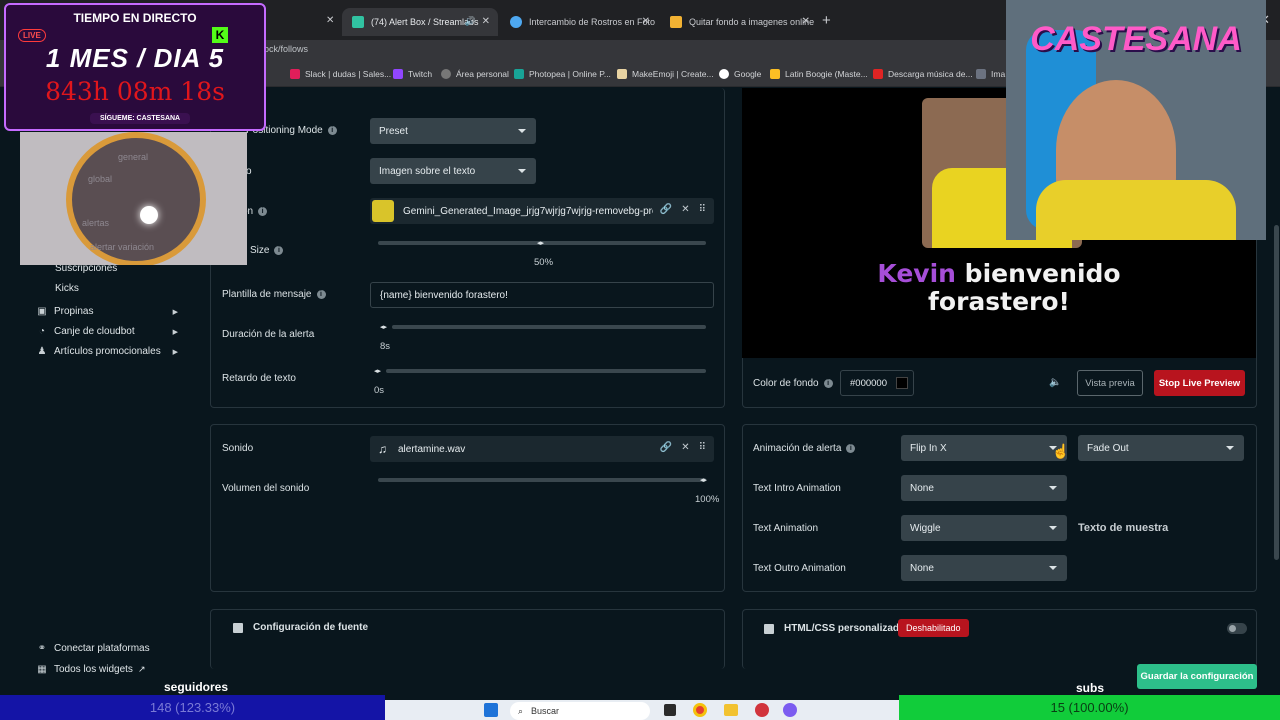 The image size is (1280, 720). I want to click on select-value: None, so click(922, 488).